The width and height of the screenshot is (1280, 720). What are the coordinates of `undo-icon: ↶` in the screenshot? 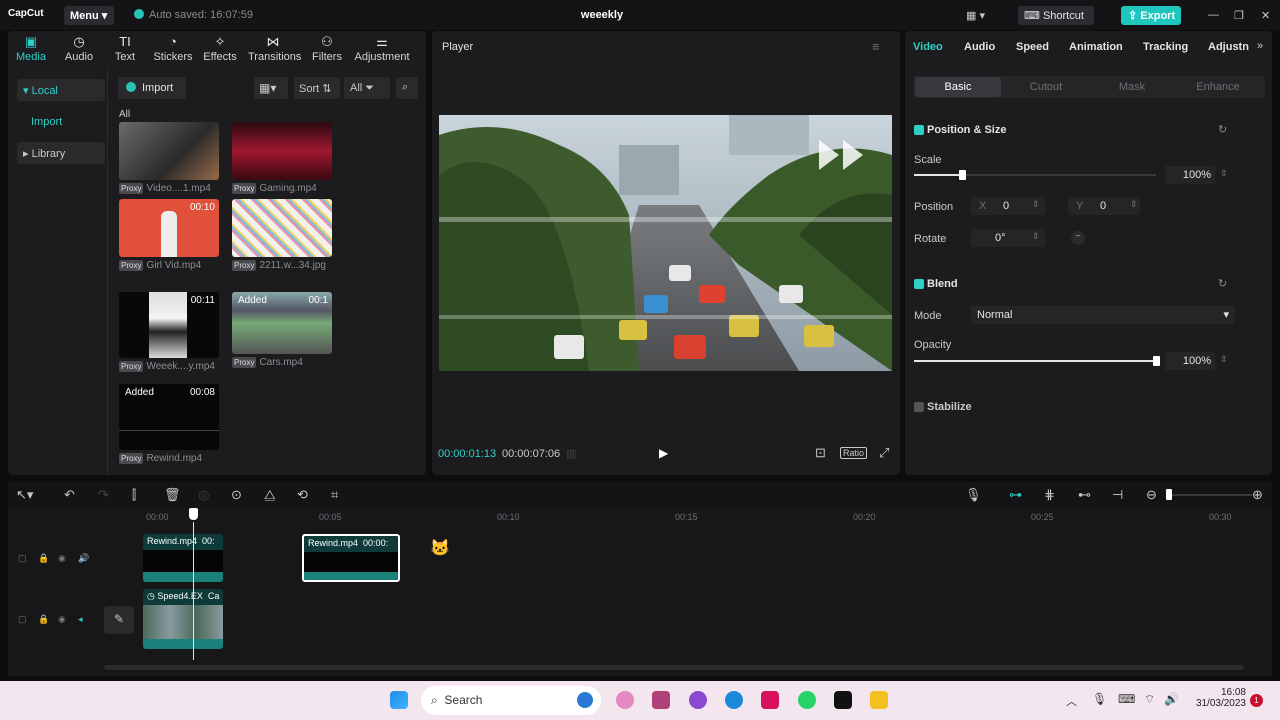 It's located at (69, 495).